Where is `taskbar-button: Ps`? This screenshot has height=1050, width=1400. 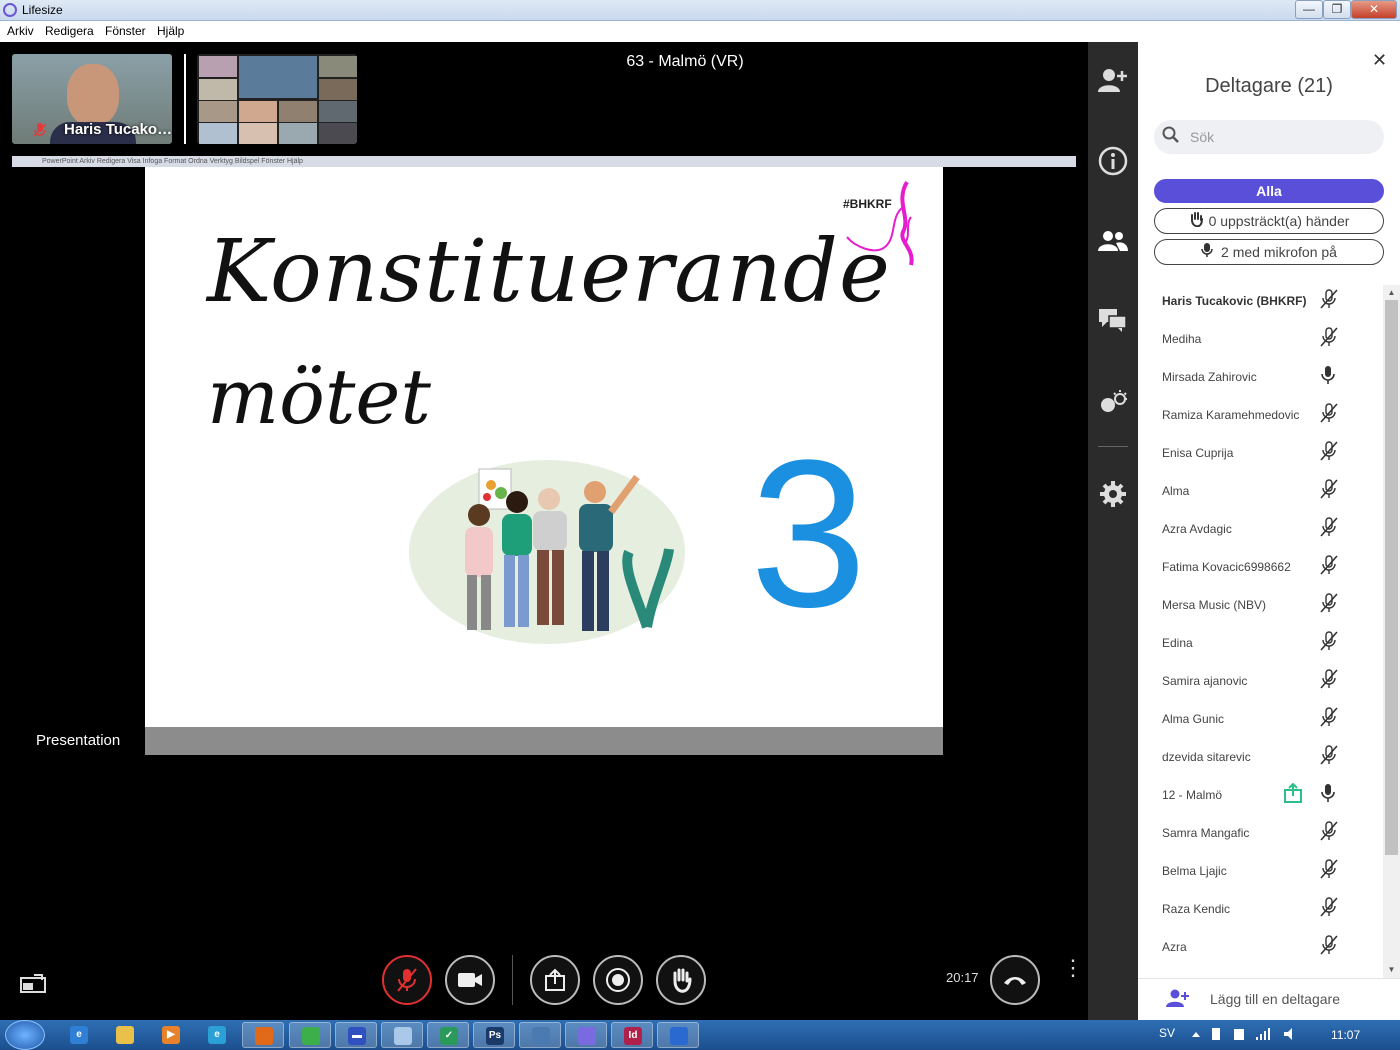
taskbar-button: Ps is located at coordinates (494, 1035).